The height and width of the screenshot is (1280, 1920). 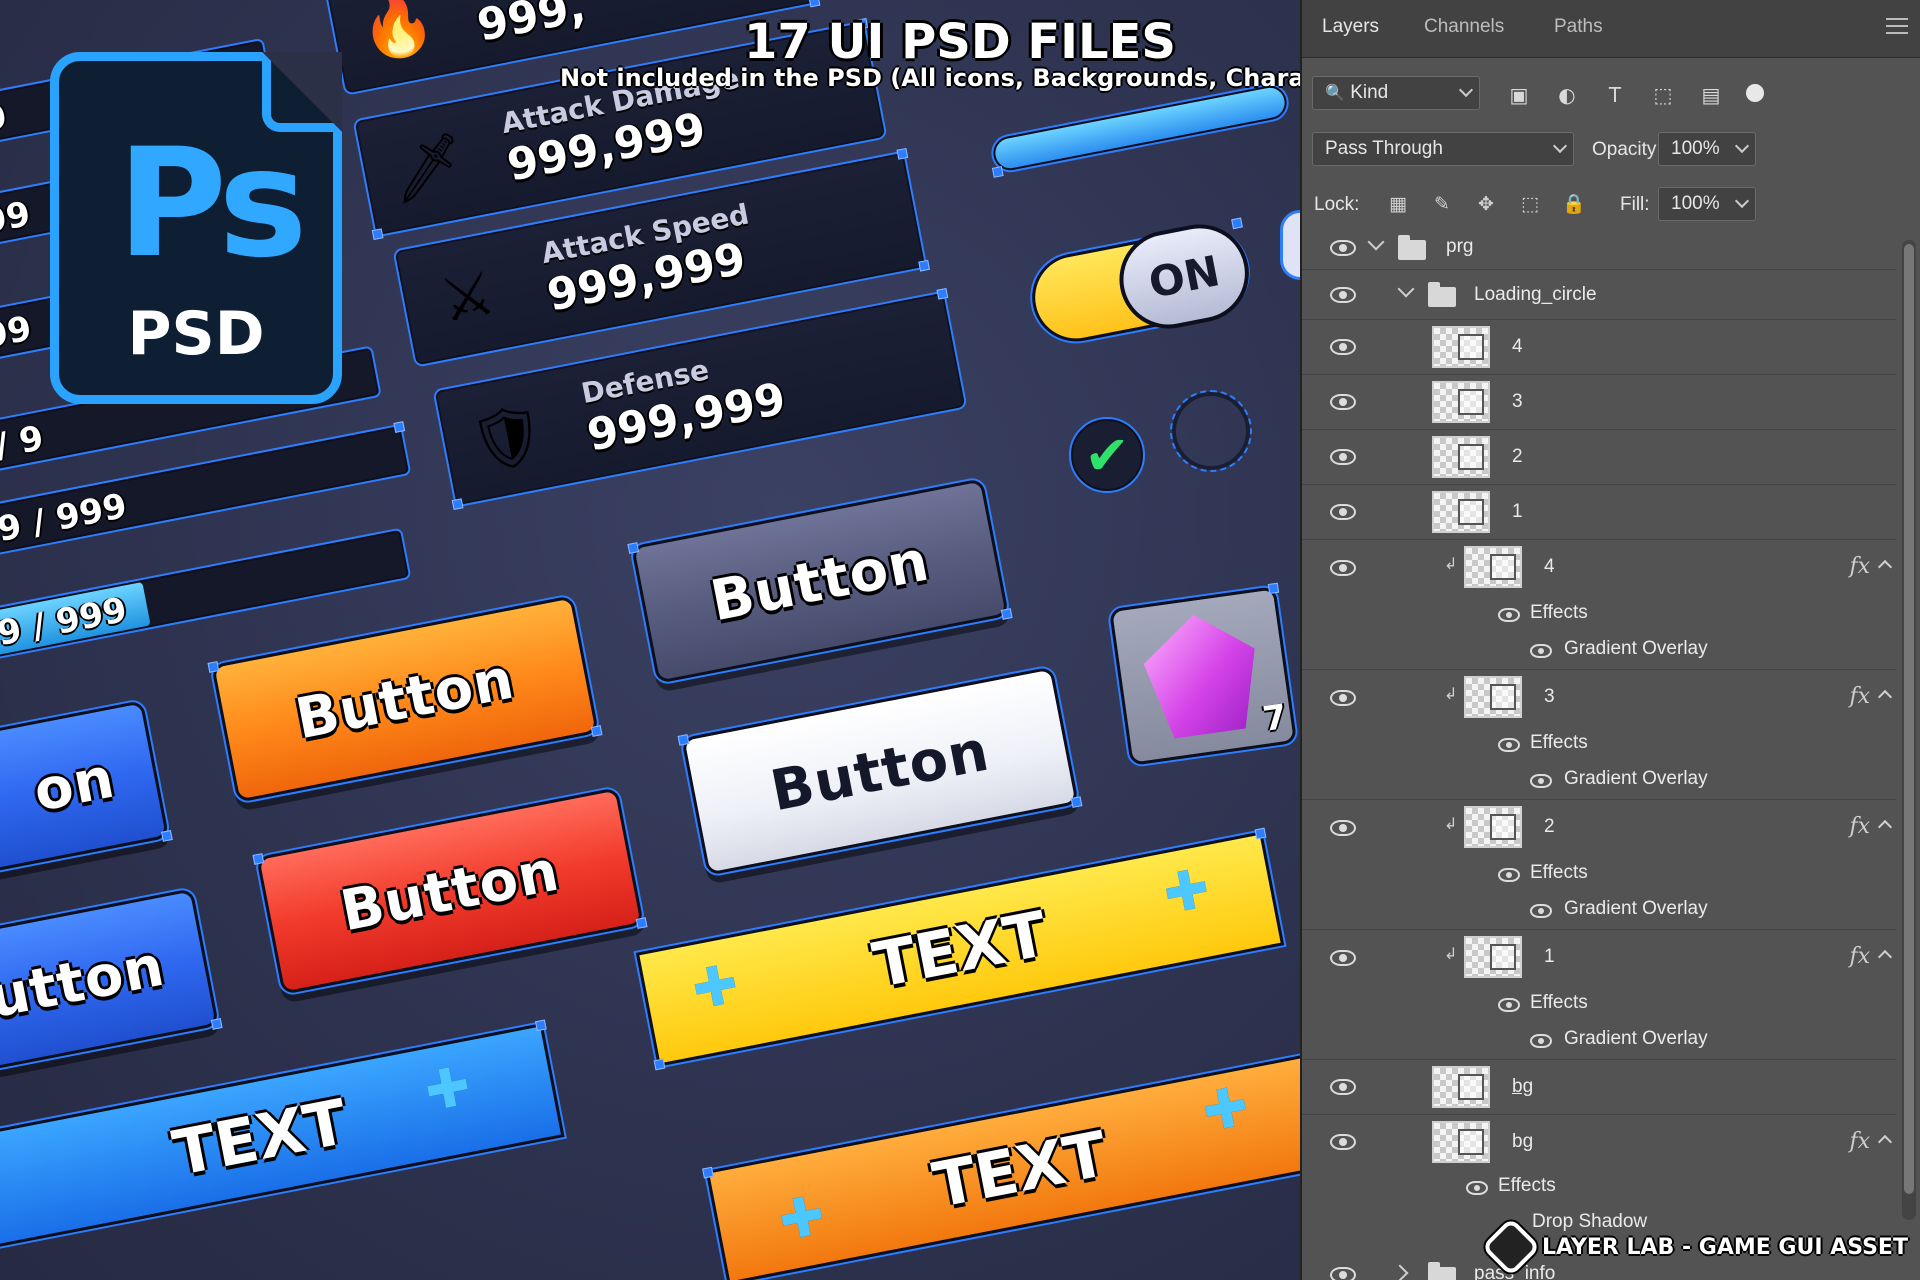 What do you see at coordinates (1599, 347) in the screenshot?
I see `layer-row: 4` at bounding box center [1599, 347].